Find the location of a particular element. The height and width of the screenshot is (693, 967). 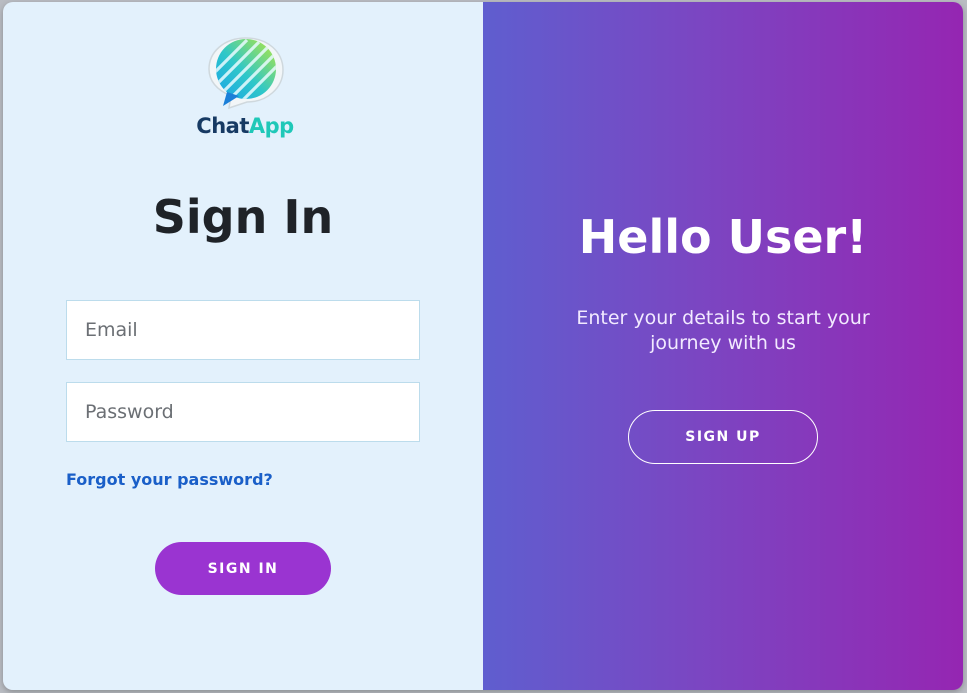

forgot-password-link: Forgot your password? is located at coordinates (169, 479).